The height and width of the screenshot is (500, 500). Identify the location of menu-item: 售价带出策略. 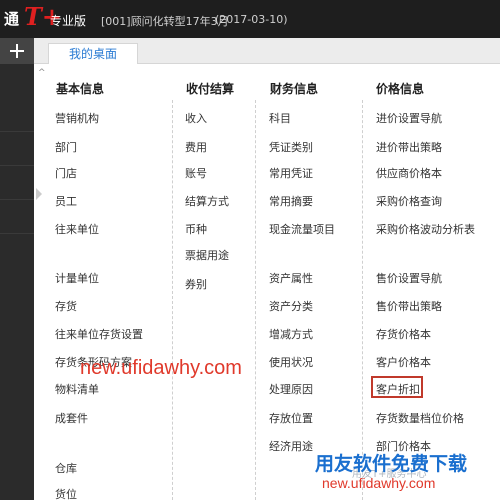
(409, 306).